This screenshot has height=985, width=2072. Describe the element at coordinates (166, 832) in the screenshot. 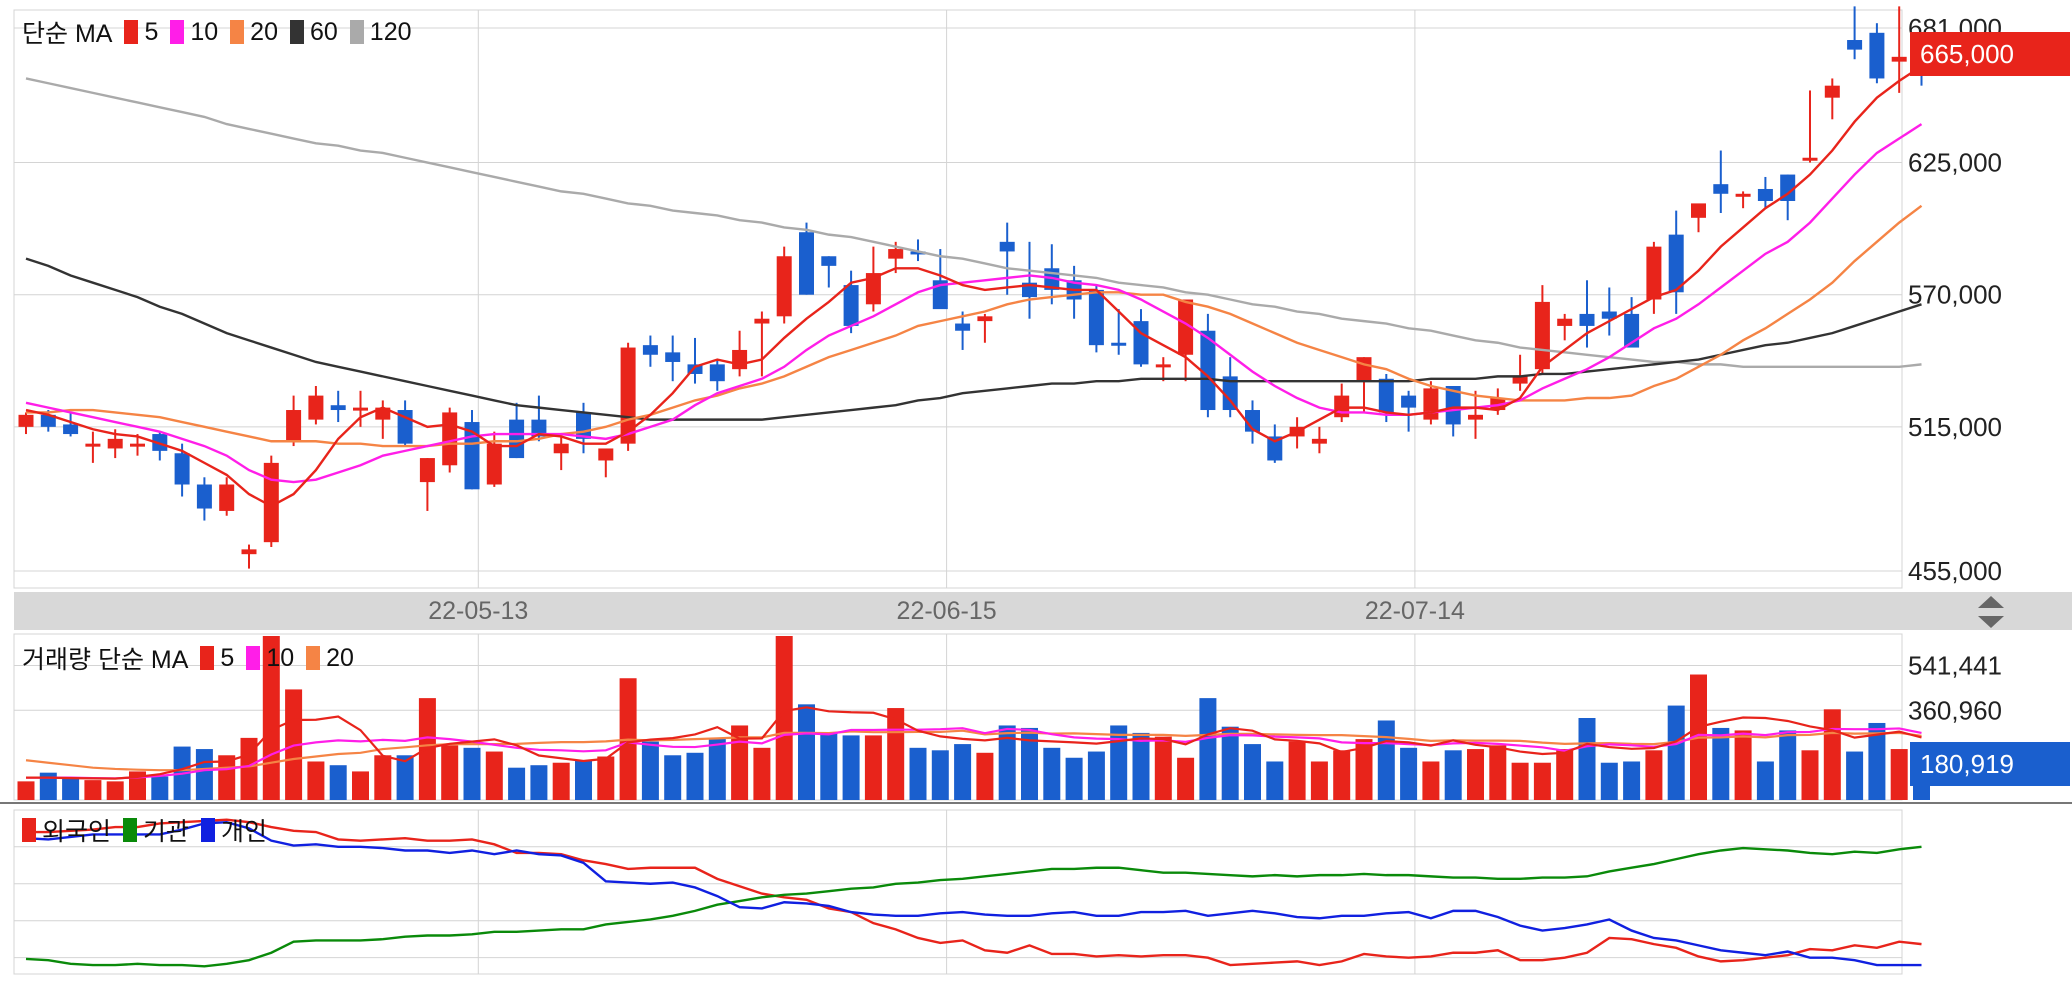

I see `investor-label-1: 기관` at that location.